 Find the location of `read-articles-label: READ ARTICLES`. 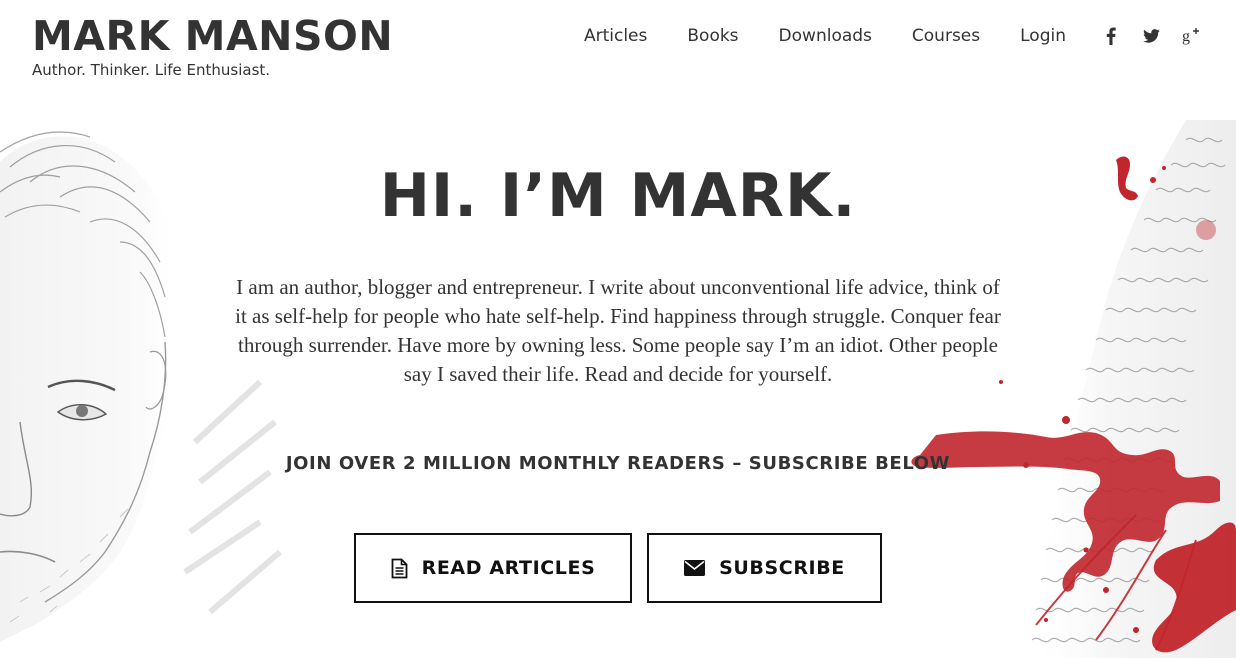

read-articles-label: READ ARTICLES is located at coordinates (508, 568).